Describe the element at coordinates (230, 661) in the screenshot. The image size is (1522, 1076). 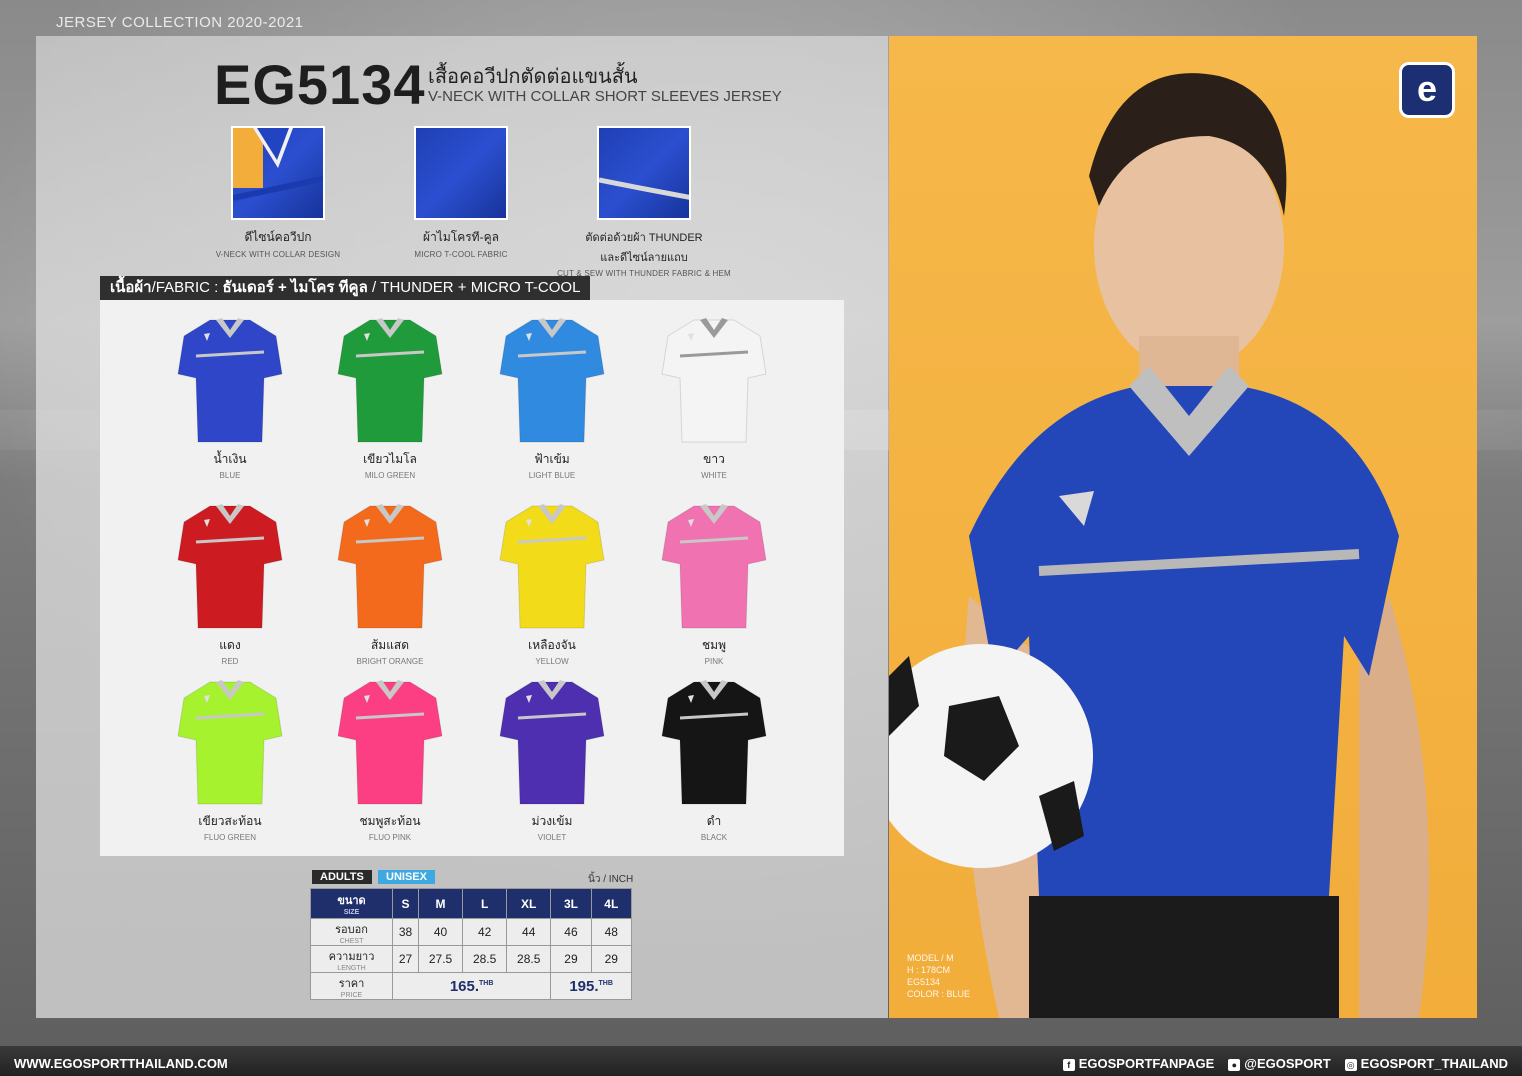
I see `color-name-english: RED` at that location.